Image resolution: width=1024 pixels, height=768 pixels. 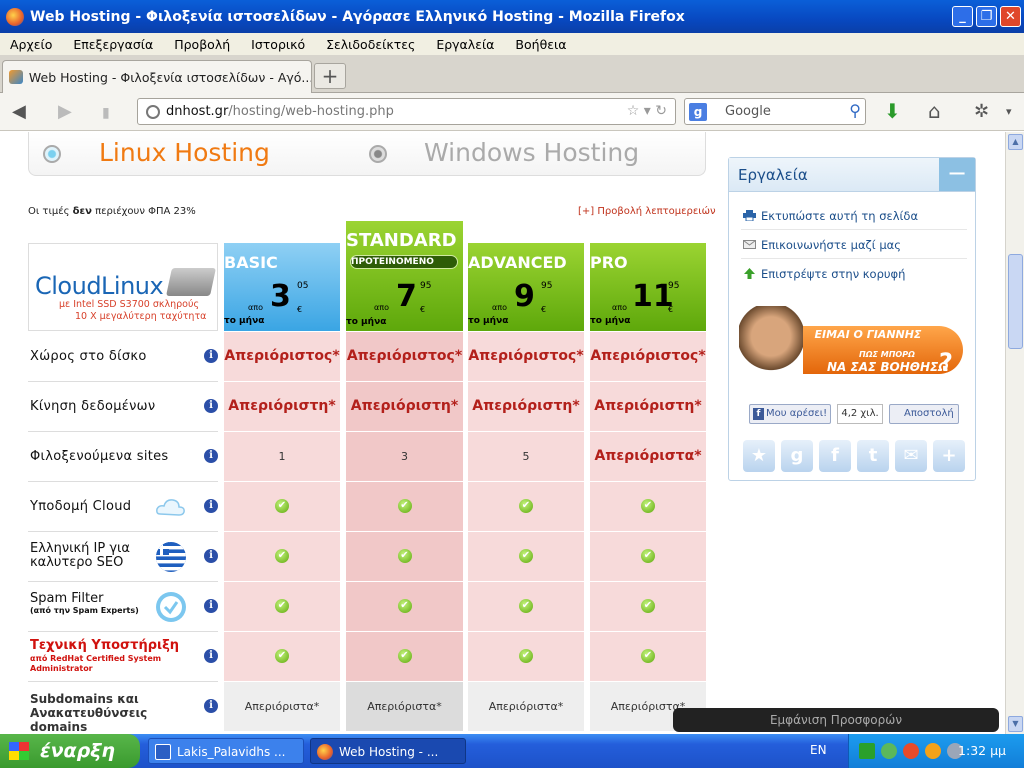 I want to click on minimize-button: _, so click(x=962, y=16).